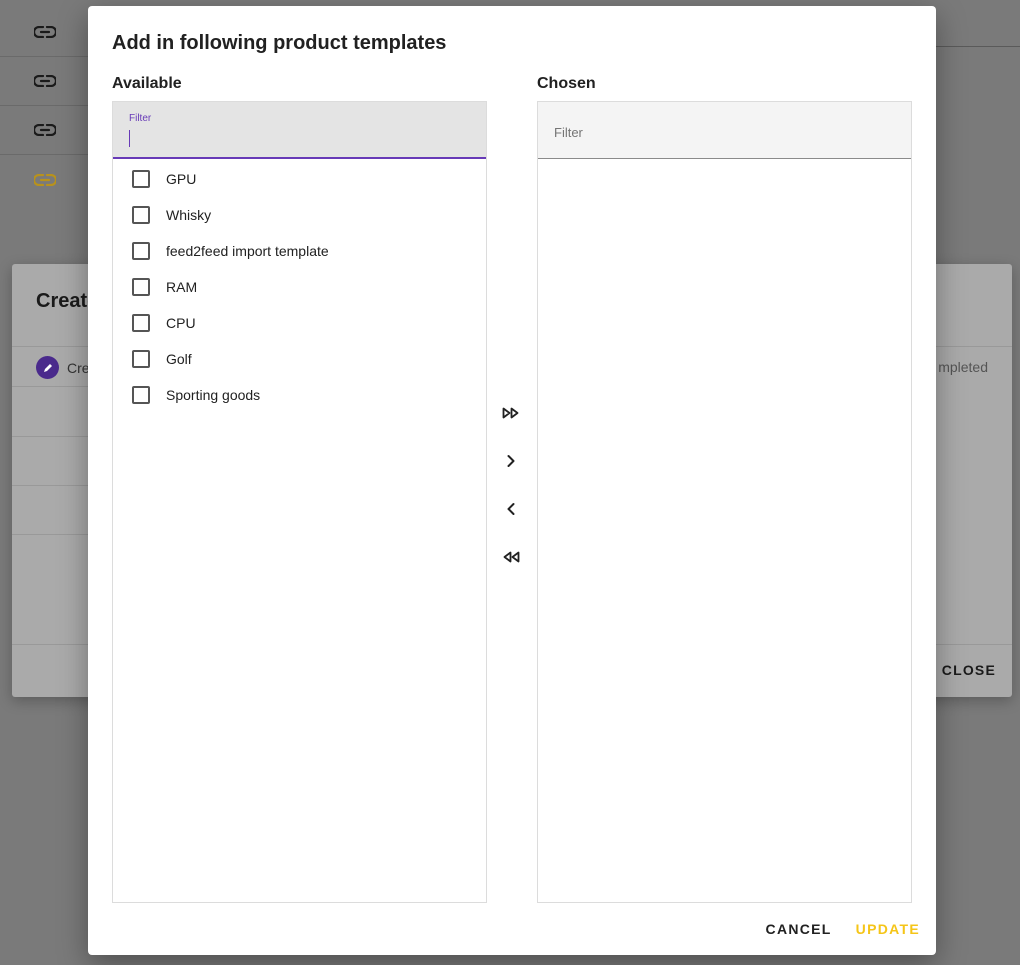 The height and width of the screenshot is (965, 1020). I want to click on double-chevron-right-icon, so click(511, 413).